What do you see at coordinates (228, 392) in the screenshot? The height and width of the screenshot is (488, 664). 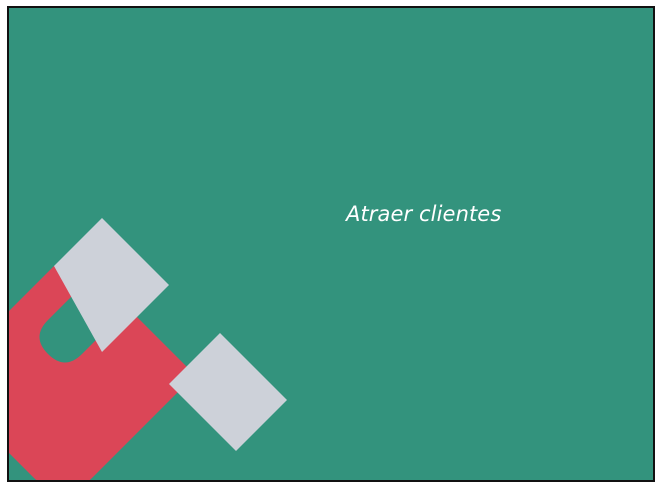 I see `magnet-tip-lower` at bounding box center [228, 392].